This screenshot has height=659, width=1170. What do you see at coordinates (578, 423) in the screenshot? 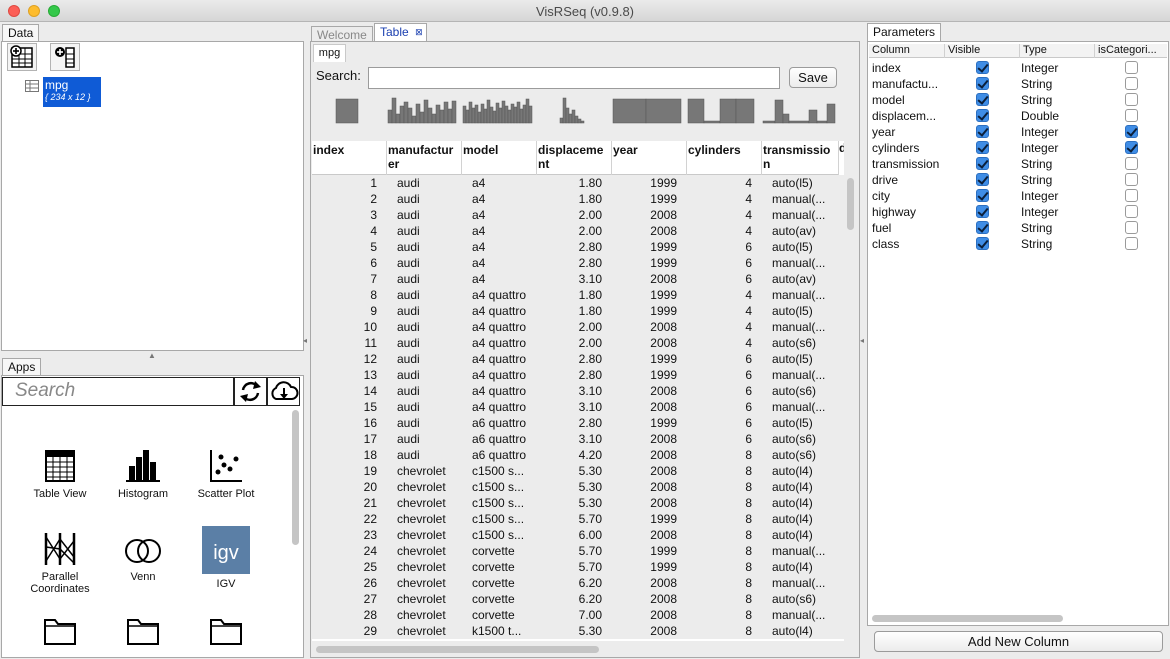
I see `table-row: 16 audi a6 quattro 2.80 1999 6 auto(l5)` at bounding box center [578, 423].